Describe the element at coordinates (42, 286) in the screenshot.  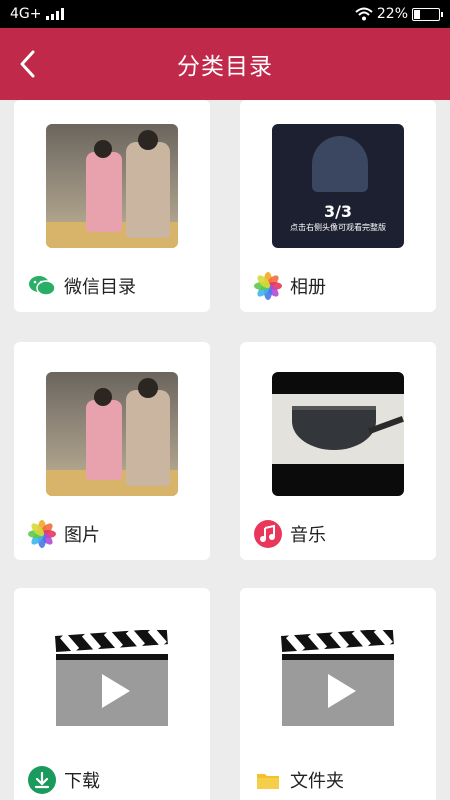
I see `wechat-icon` at that location.